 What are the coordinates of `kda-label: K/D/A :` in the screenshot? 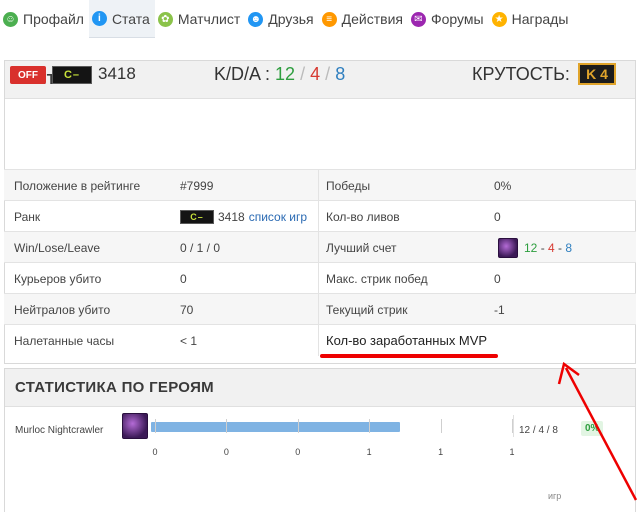 It's located at (242, 74).